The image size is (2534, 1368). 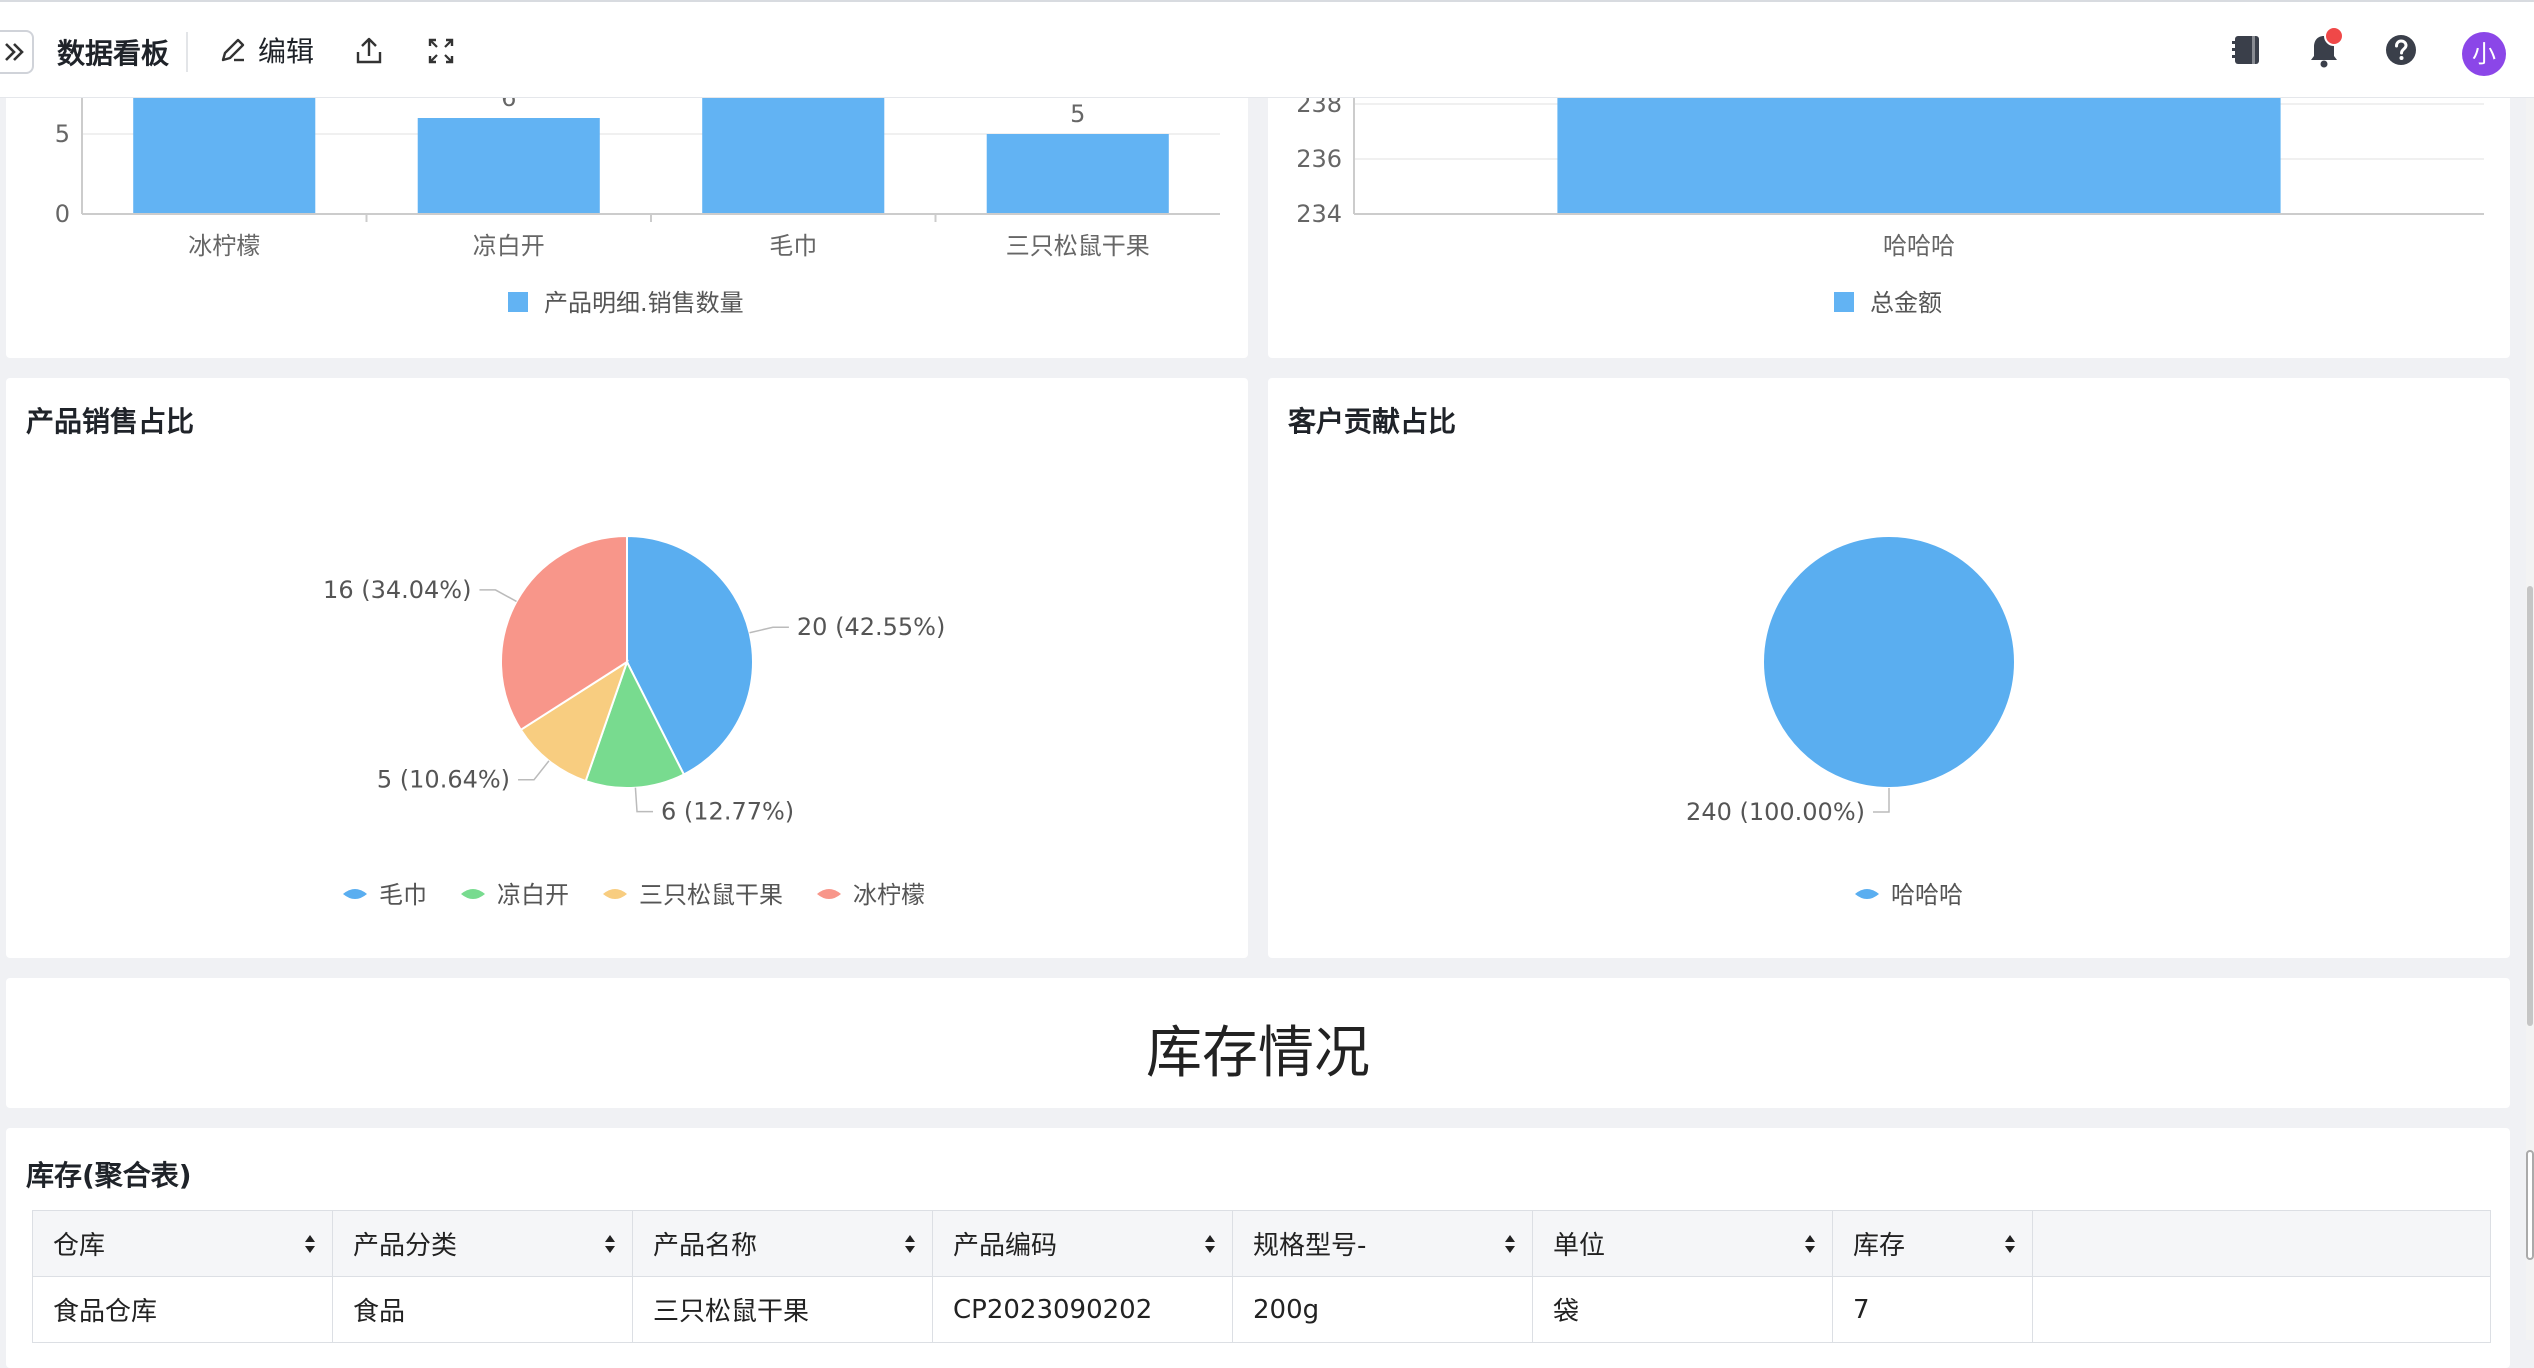 I want to click on table-cell: 袋, so click(x=1682, y=1309).